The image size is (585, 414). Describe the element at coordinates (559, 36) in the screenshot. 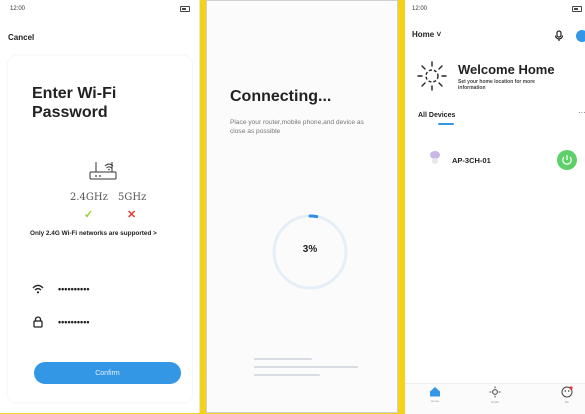

I see `microphone-icon` at that location.